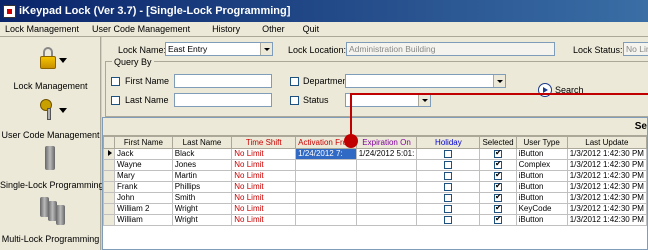 This screenshot has width=648, height=250. What do you see at coordinates (294, 81) in the screenshot?
I see `department-checkbox` at bounding box center [294, 81].